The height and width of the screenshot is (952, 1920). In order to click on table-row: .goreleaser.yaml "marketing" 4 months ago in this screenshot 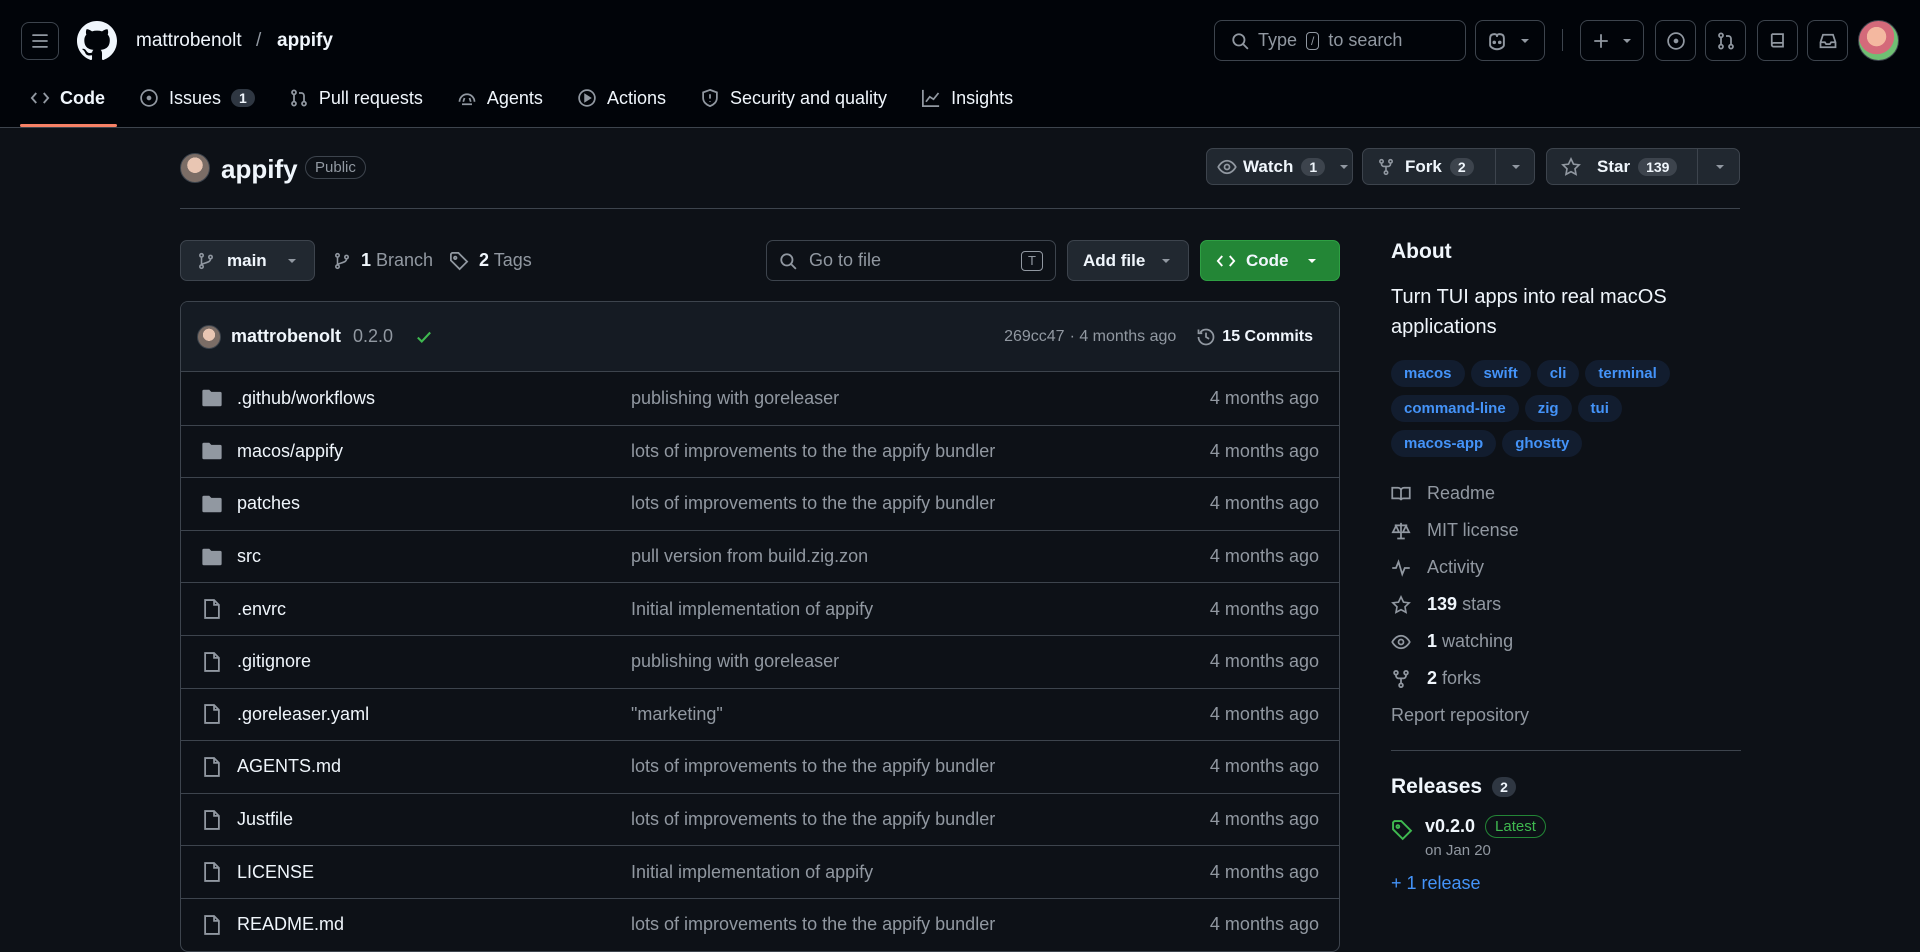, I will do `click(760, 714)`.